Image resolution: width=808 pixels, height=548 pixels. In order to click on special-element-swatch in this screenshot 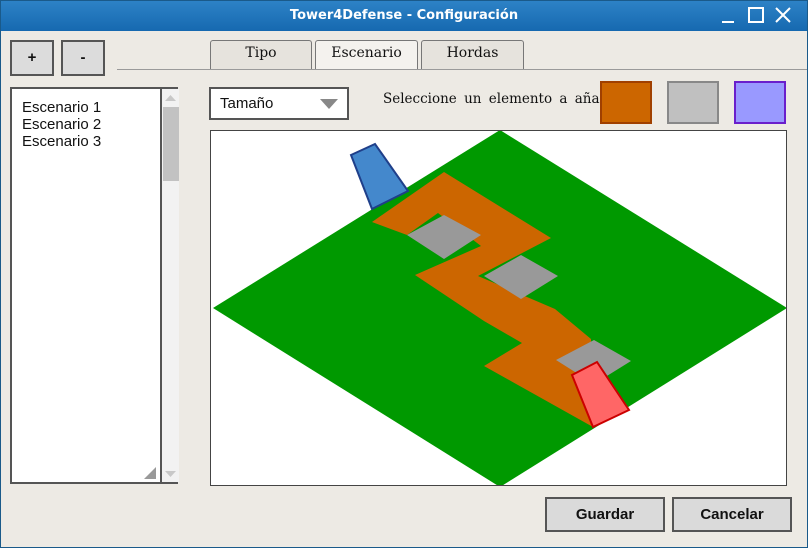, I will do `click(760, 102)`.